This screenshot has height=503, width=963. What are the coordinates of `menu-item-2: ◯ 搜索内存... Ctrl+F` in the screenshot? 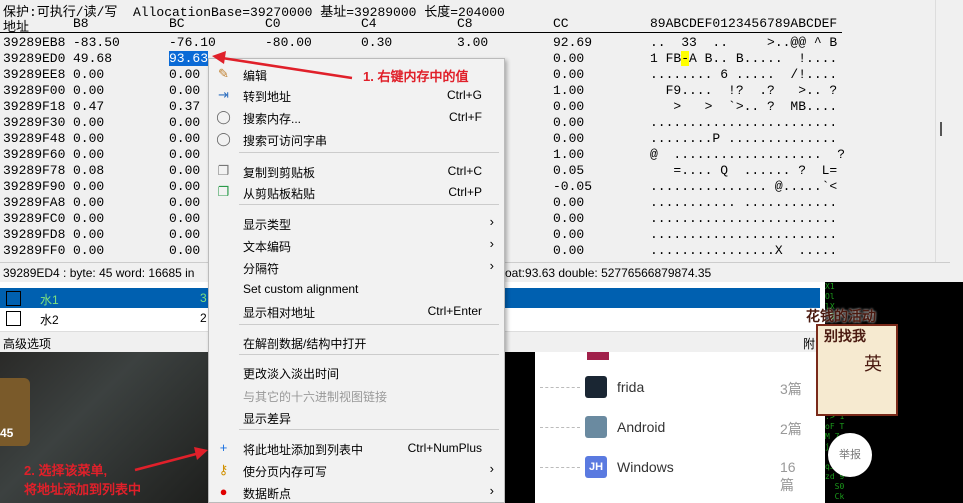 It's located at (356, 116).